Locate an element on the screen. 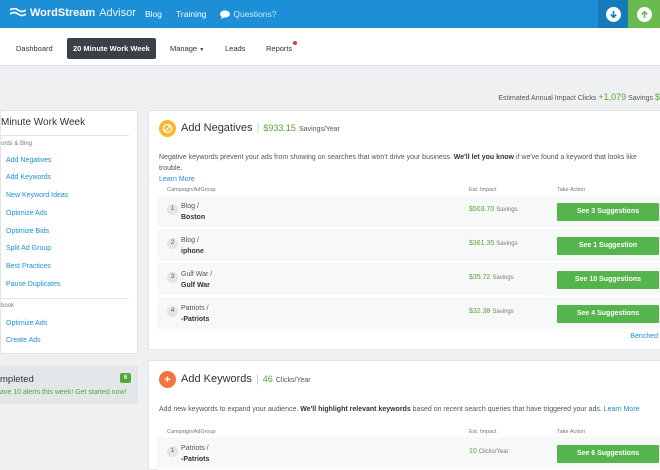  sidebar-item-optimize-bids: Optimize Bids is located at coordinates (27, 231).